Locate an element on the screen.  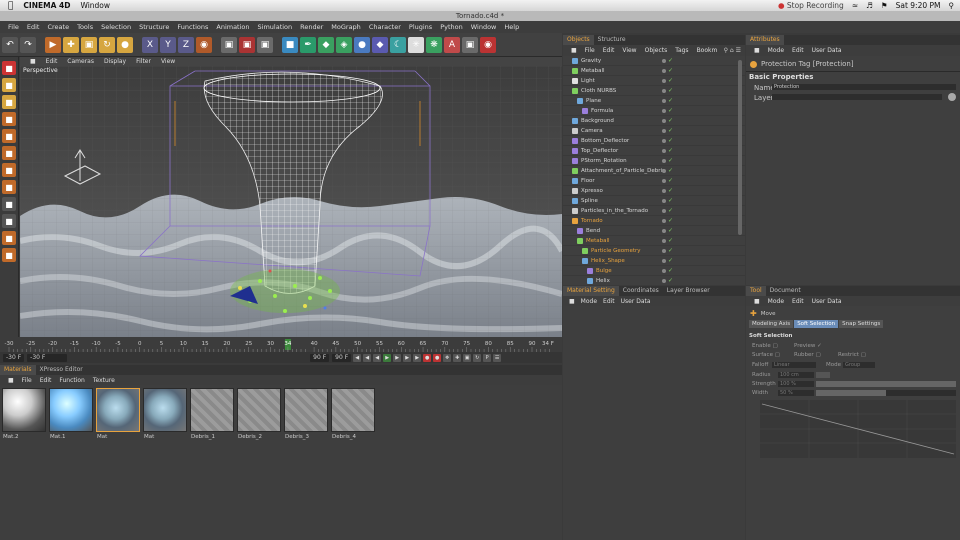
redo-icon: ↷ is located at coordinates (28, 44).